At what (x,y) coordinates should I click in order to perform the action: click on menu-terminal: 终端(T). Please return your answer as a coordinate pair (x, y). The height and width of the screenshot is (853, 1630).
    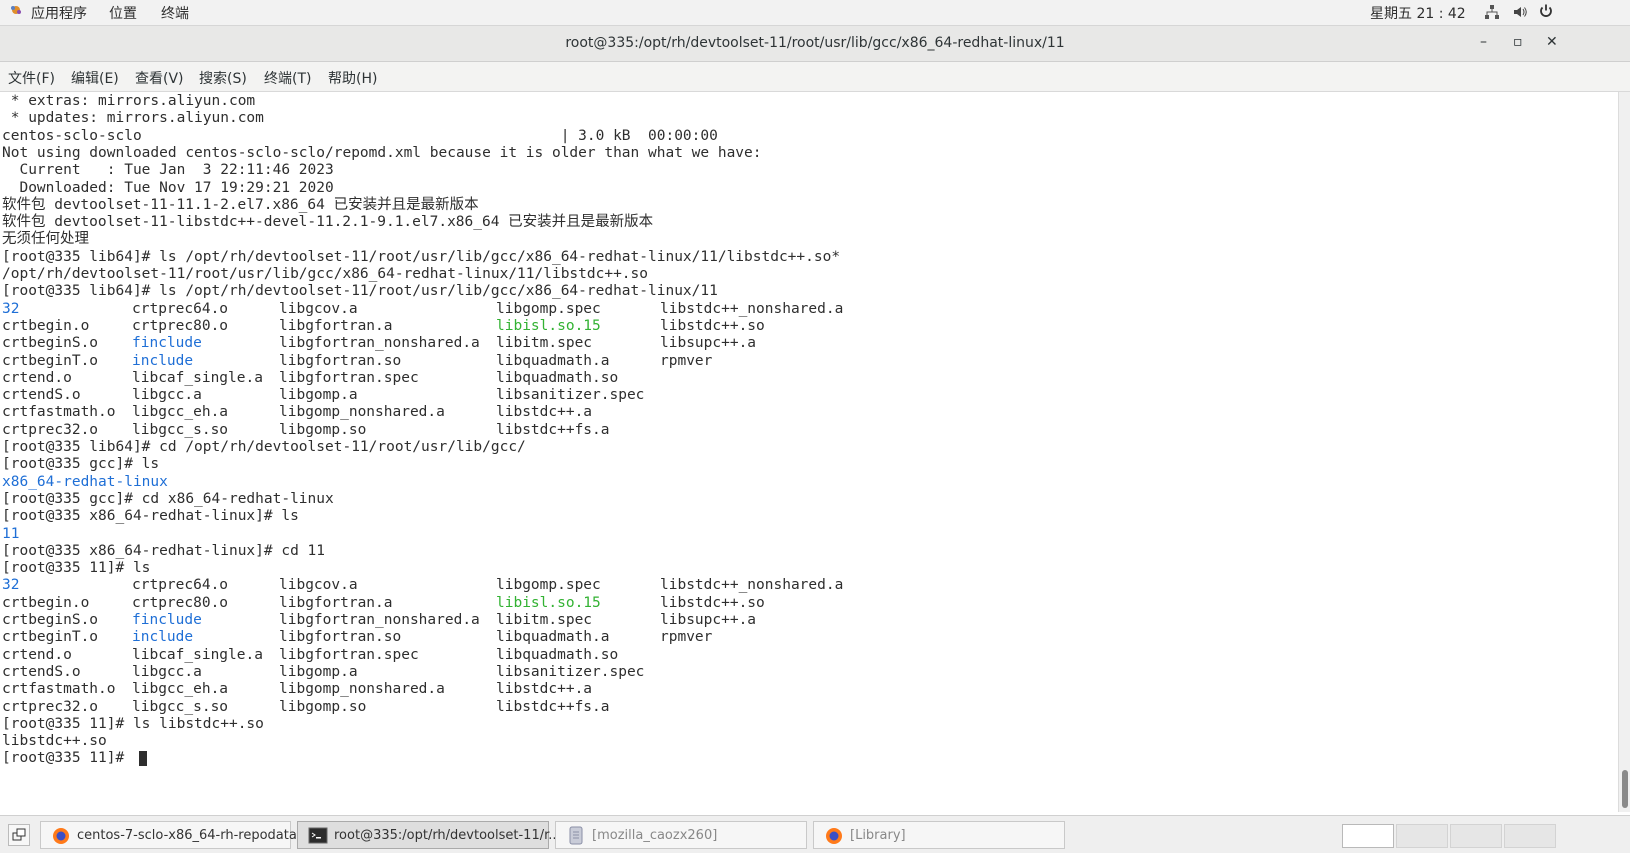
    Looking at the image, I should click on (287, 78).